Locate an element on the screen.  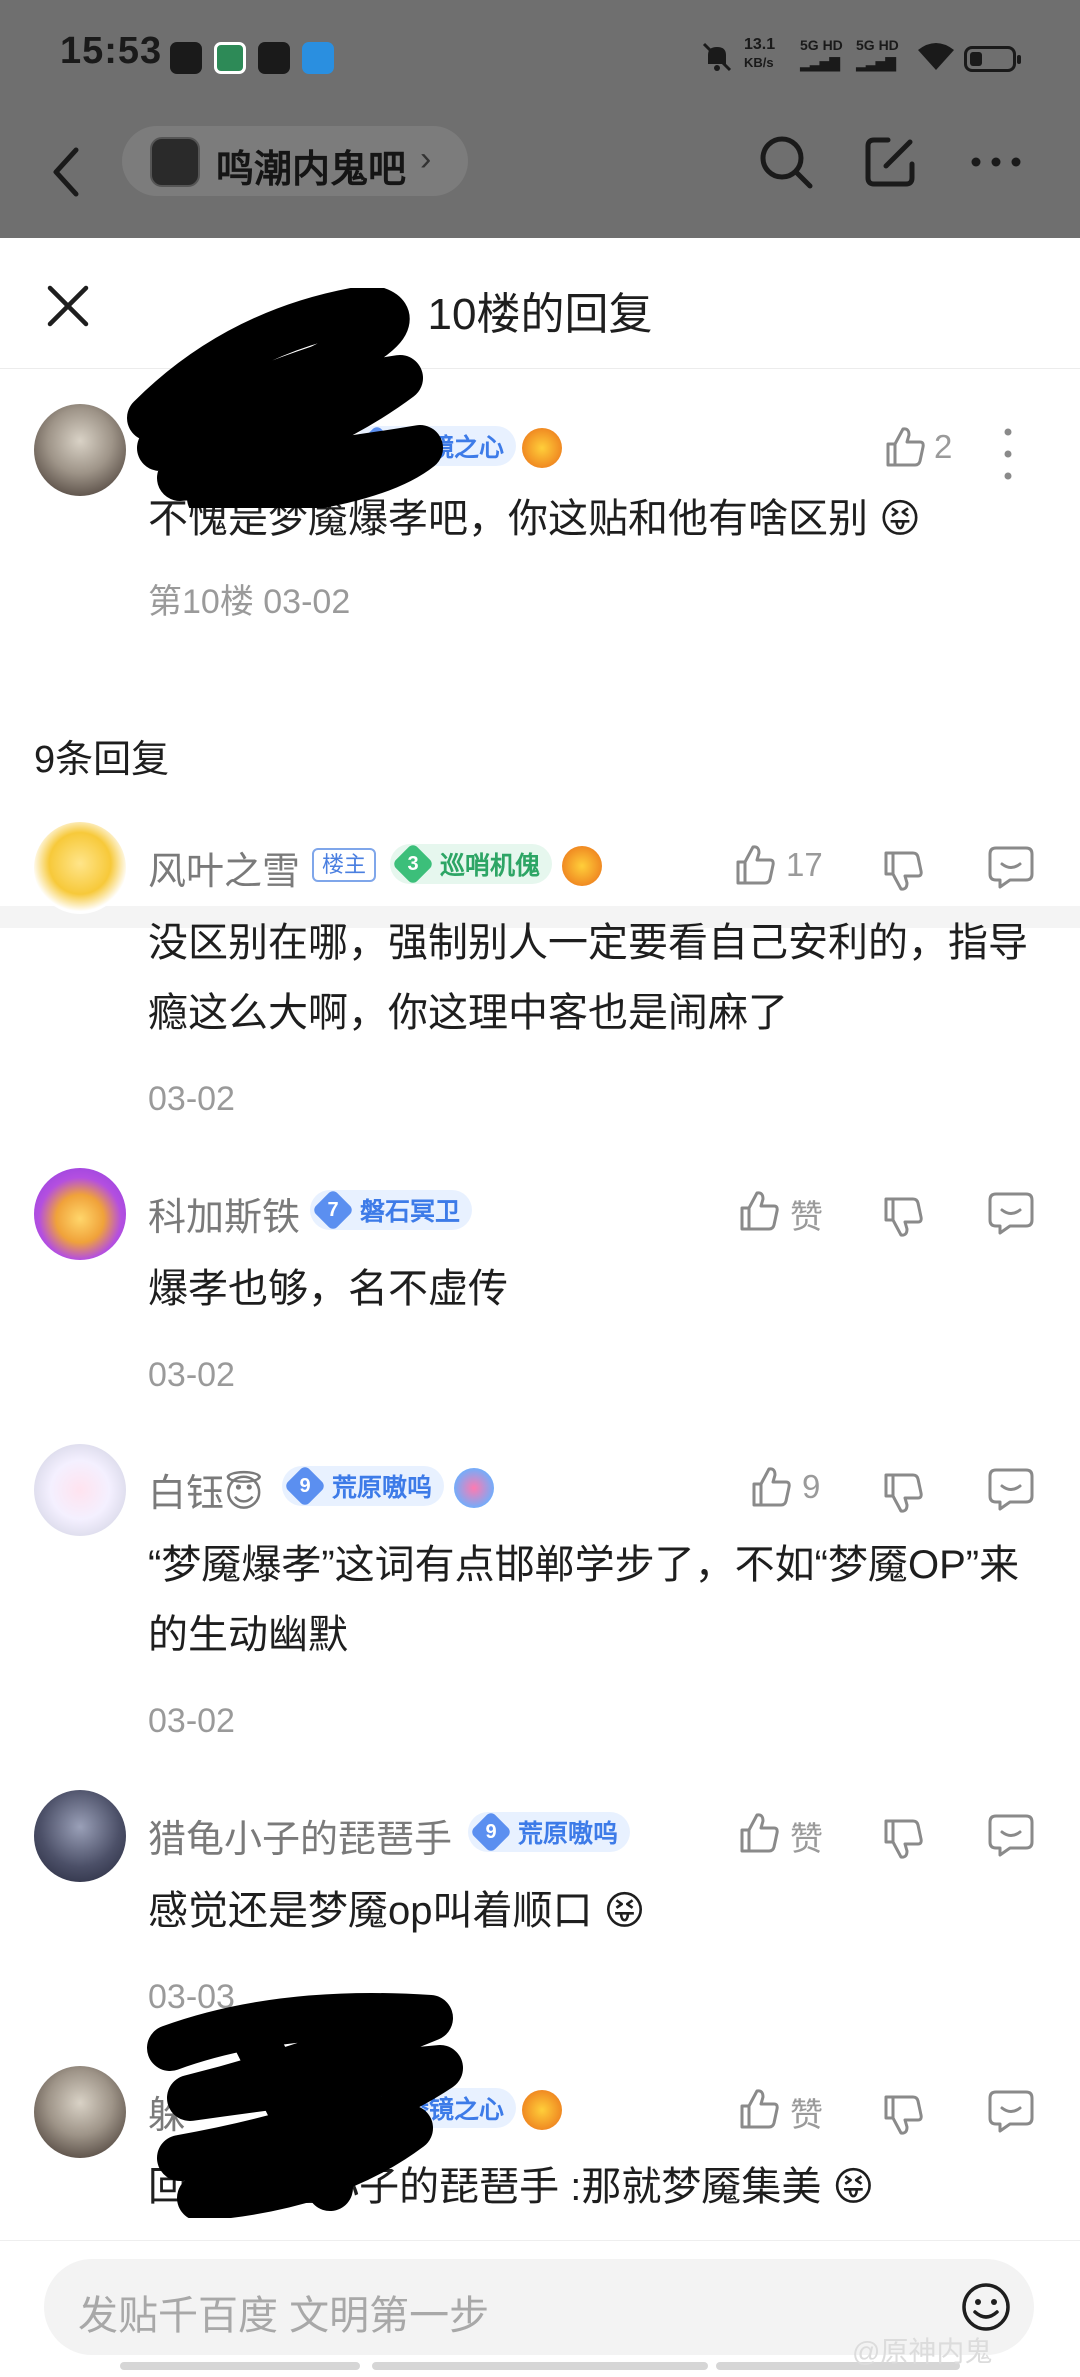
host-badge: 楼主 is located at coordinates (344, 865).